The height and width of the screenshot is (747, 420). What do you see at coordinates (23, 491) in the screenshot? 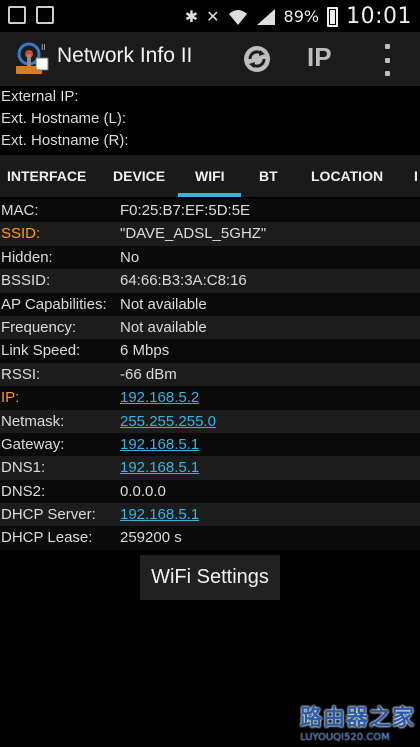
I see `dns2-label: DNS2:` at bounding box center [23, 491].